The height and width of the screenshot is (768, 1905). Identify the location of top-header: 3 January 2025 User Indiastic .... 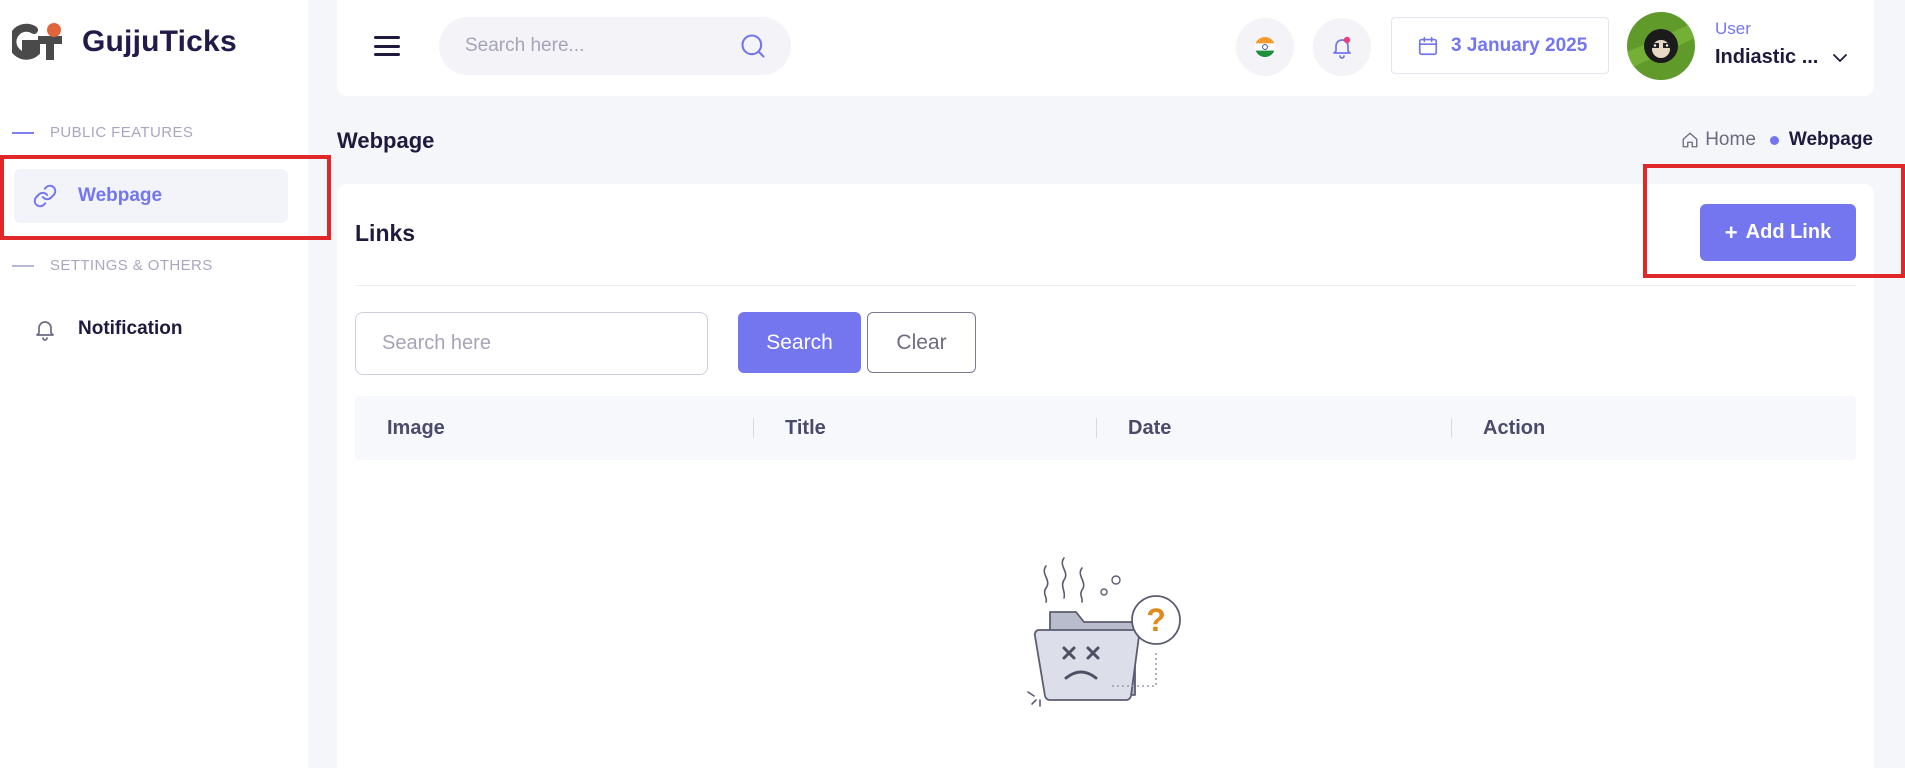
(1105, 48).